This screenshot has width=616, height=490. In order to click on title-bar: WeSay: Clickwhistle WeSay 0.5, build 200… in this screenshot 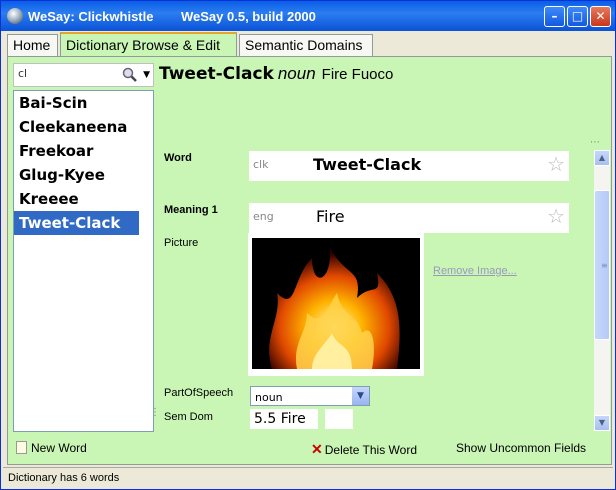, I will do `click(308, 16)`.